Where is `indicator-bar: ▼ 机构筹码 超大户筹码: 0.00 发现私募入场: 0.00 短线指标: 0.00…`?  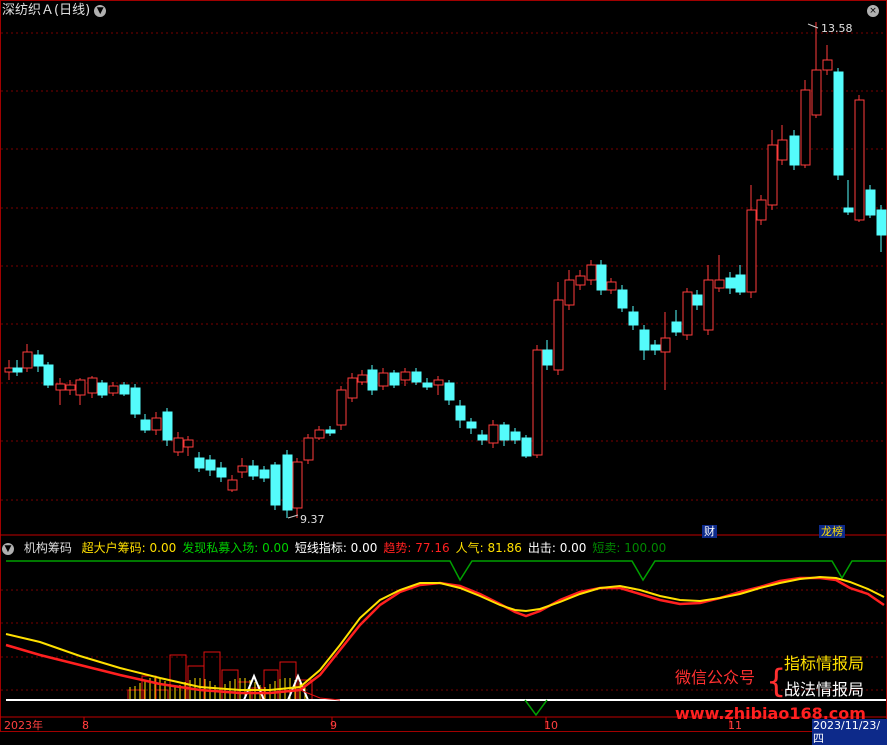 indicator-bar: ▼ 机构筹码 超大户筹码: 0.00 发现私募入场: 0.00 短线指标: 0.00… is located at coordinates (340, 548).